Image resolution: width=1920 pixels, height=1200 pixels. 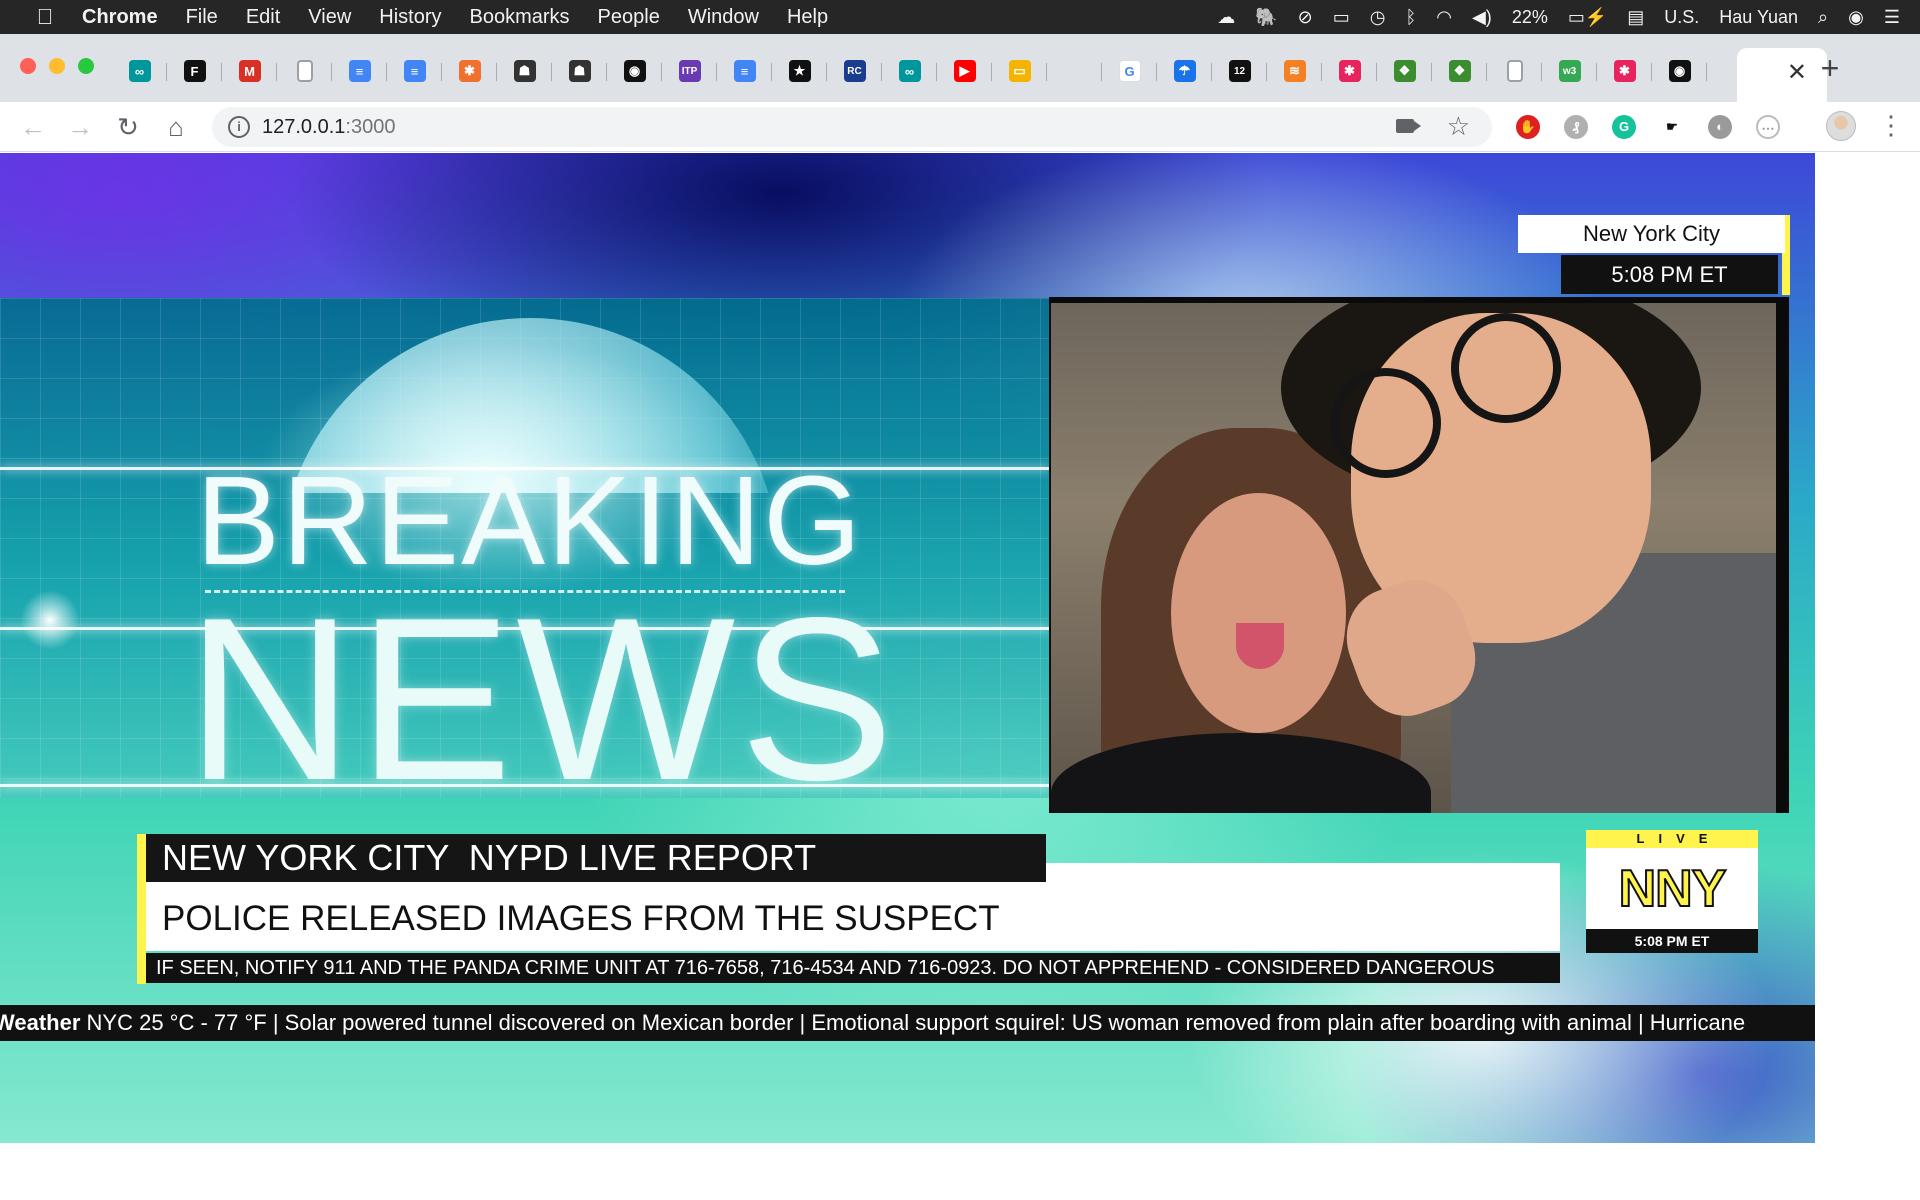 I want to click on pinned-tab: RC, so click(x=854, y=71).